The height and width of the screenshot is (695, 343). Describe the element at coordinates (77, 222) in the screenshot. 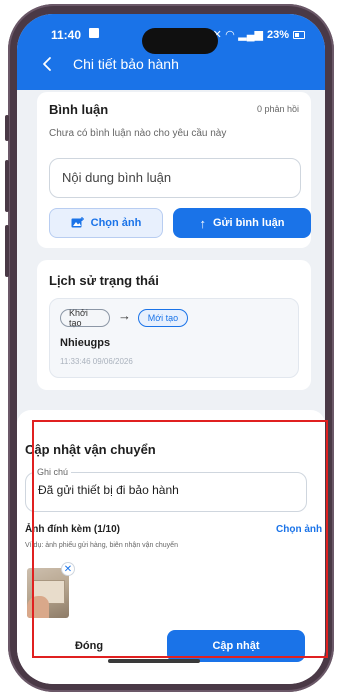

I see `add-photo-icon` at that location.